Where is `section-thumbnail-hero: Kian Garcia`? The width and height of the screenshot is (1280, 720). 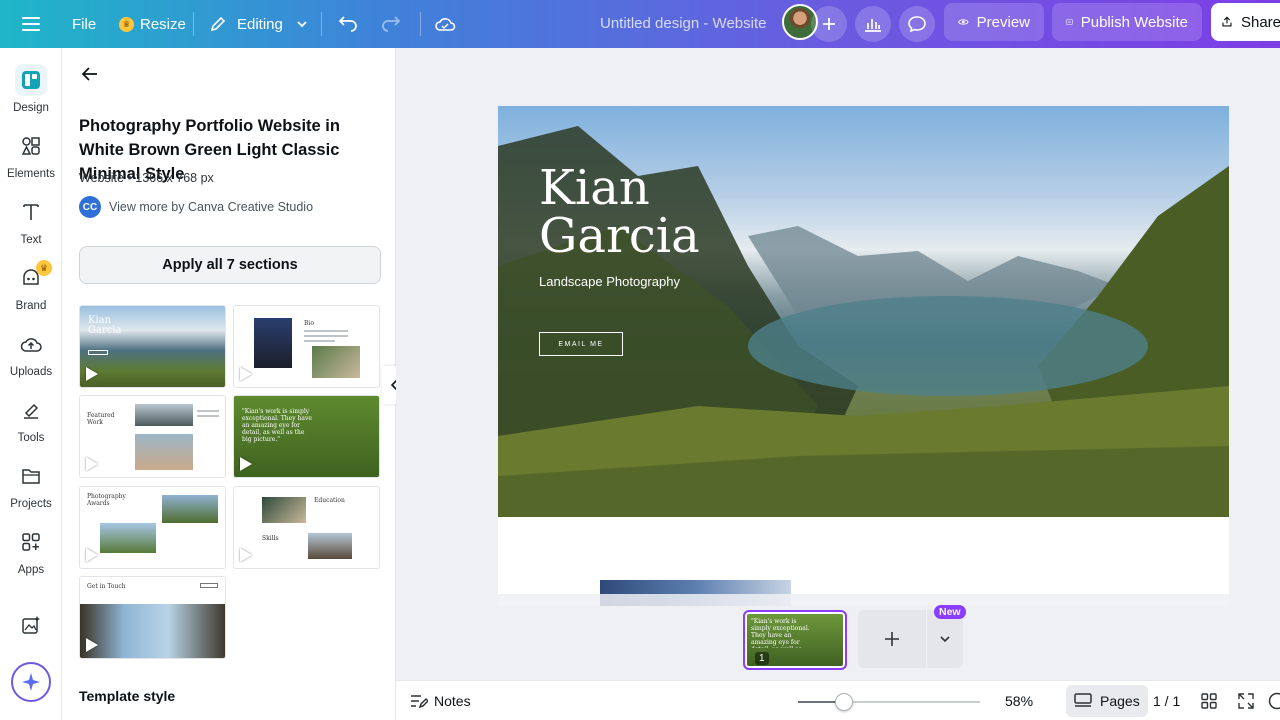
section-thumbnail-hero: Kian Garcia is located at coordinates (152, 346).